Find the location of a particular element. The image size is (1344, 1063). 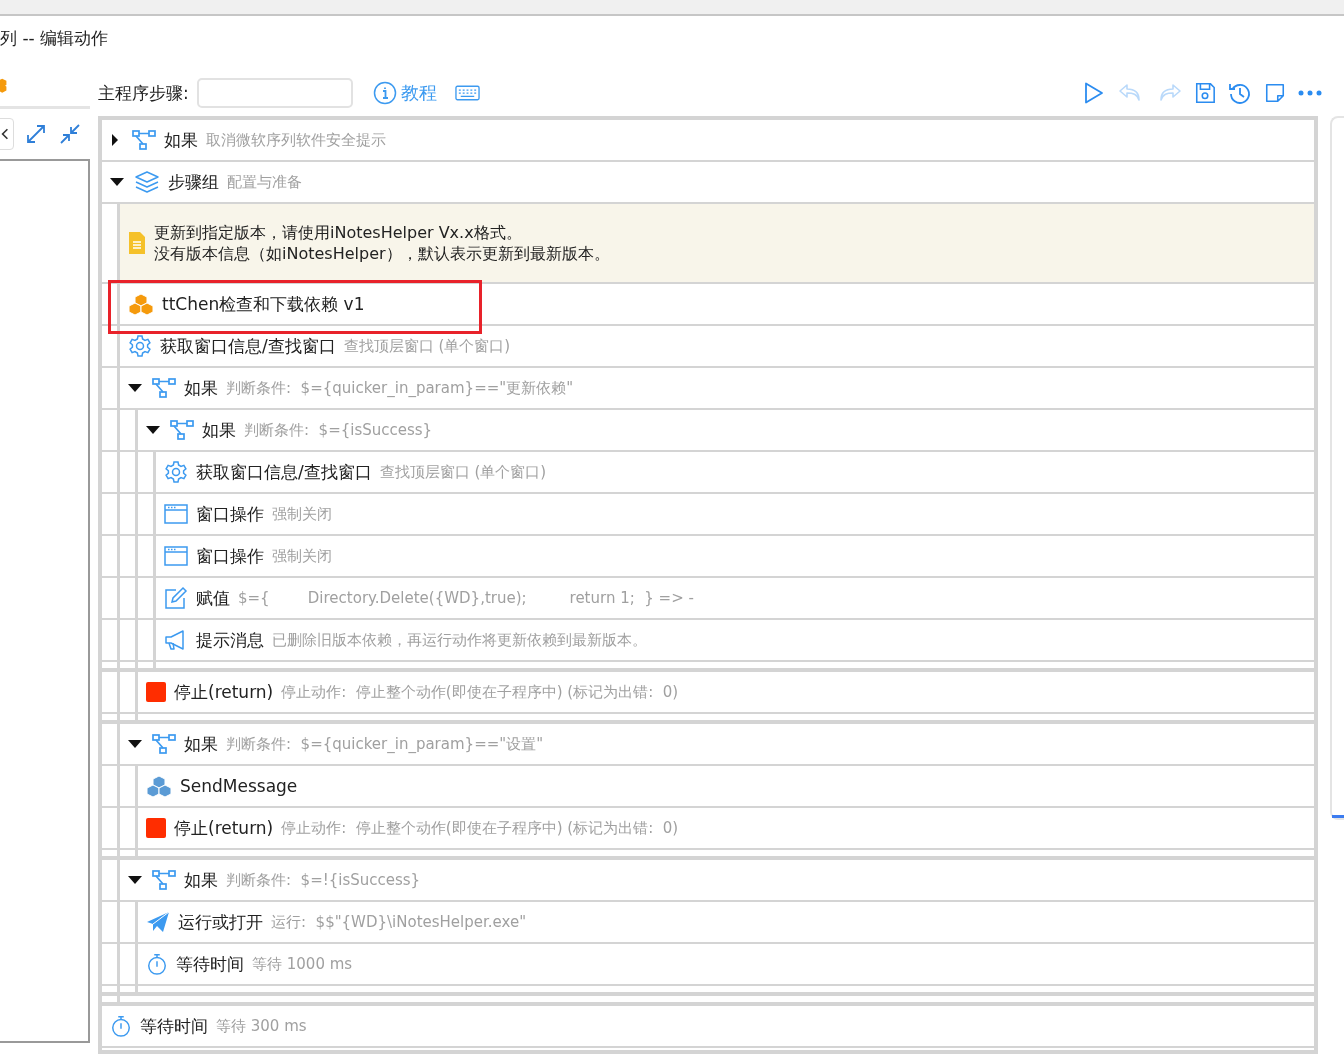

step-detail: 配置与准备 is located at coordinates (264, 182).